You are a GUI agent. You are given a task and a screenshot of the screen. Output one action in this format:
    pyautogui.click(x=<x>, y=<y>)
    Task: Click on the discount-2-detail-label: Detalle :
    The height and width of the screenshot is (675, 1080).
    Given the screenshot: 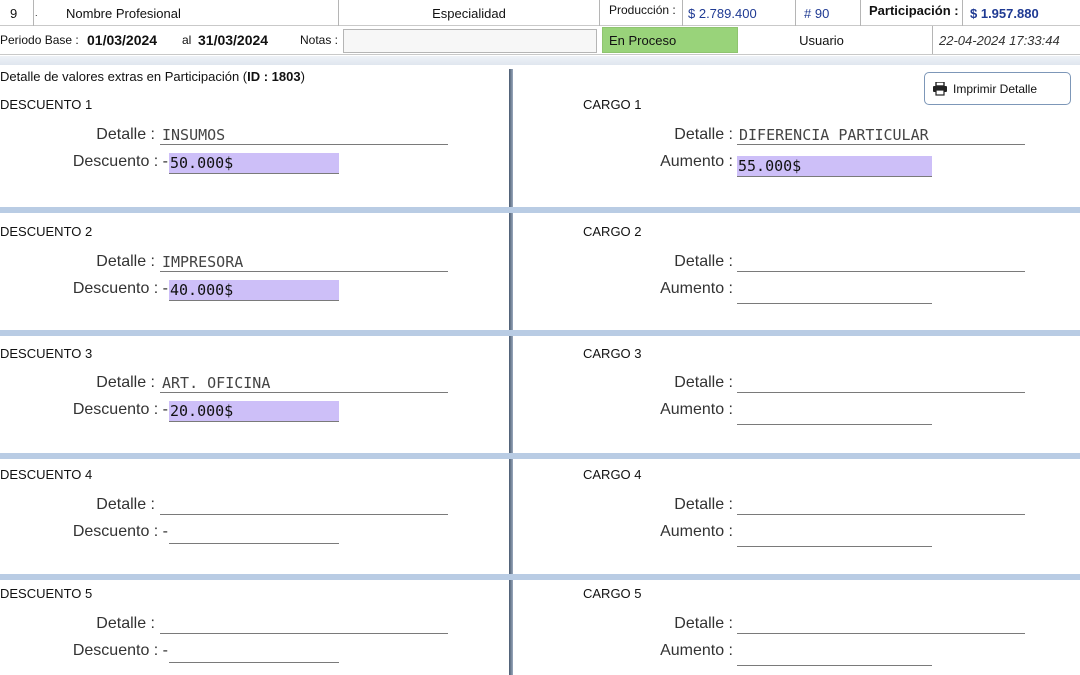 What is the action you would take?
    pyautogui.click(x=125, y=261)
    